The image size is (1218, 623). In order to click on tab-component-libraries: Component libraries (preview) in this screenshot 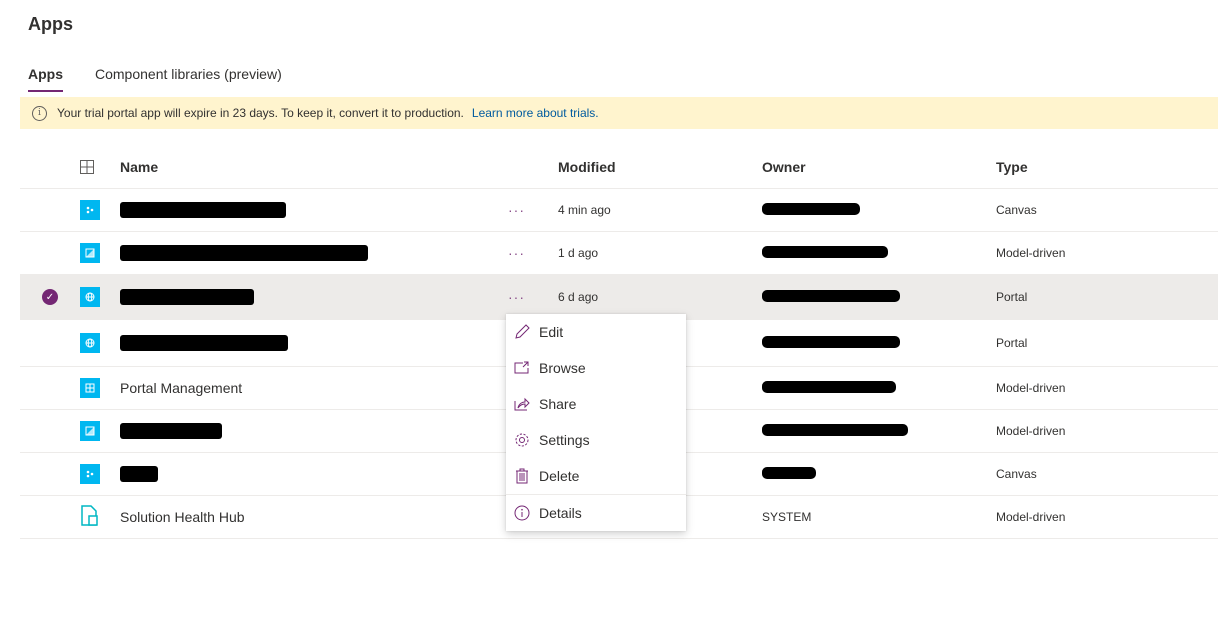, I will do `click(188, 79)`.